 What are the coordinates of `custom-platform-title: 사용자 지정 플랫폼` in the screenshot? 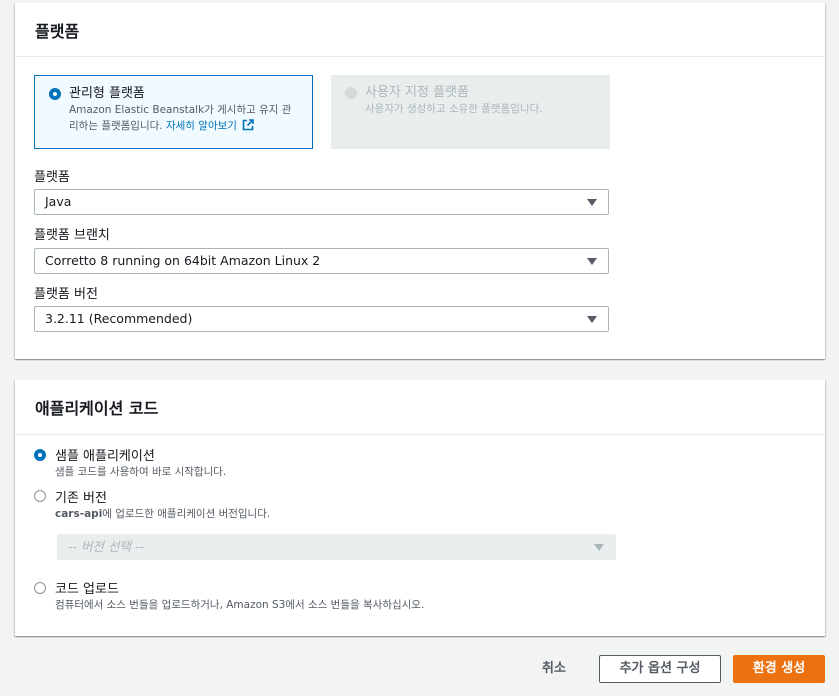 It's located at (417, 92).